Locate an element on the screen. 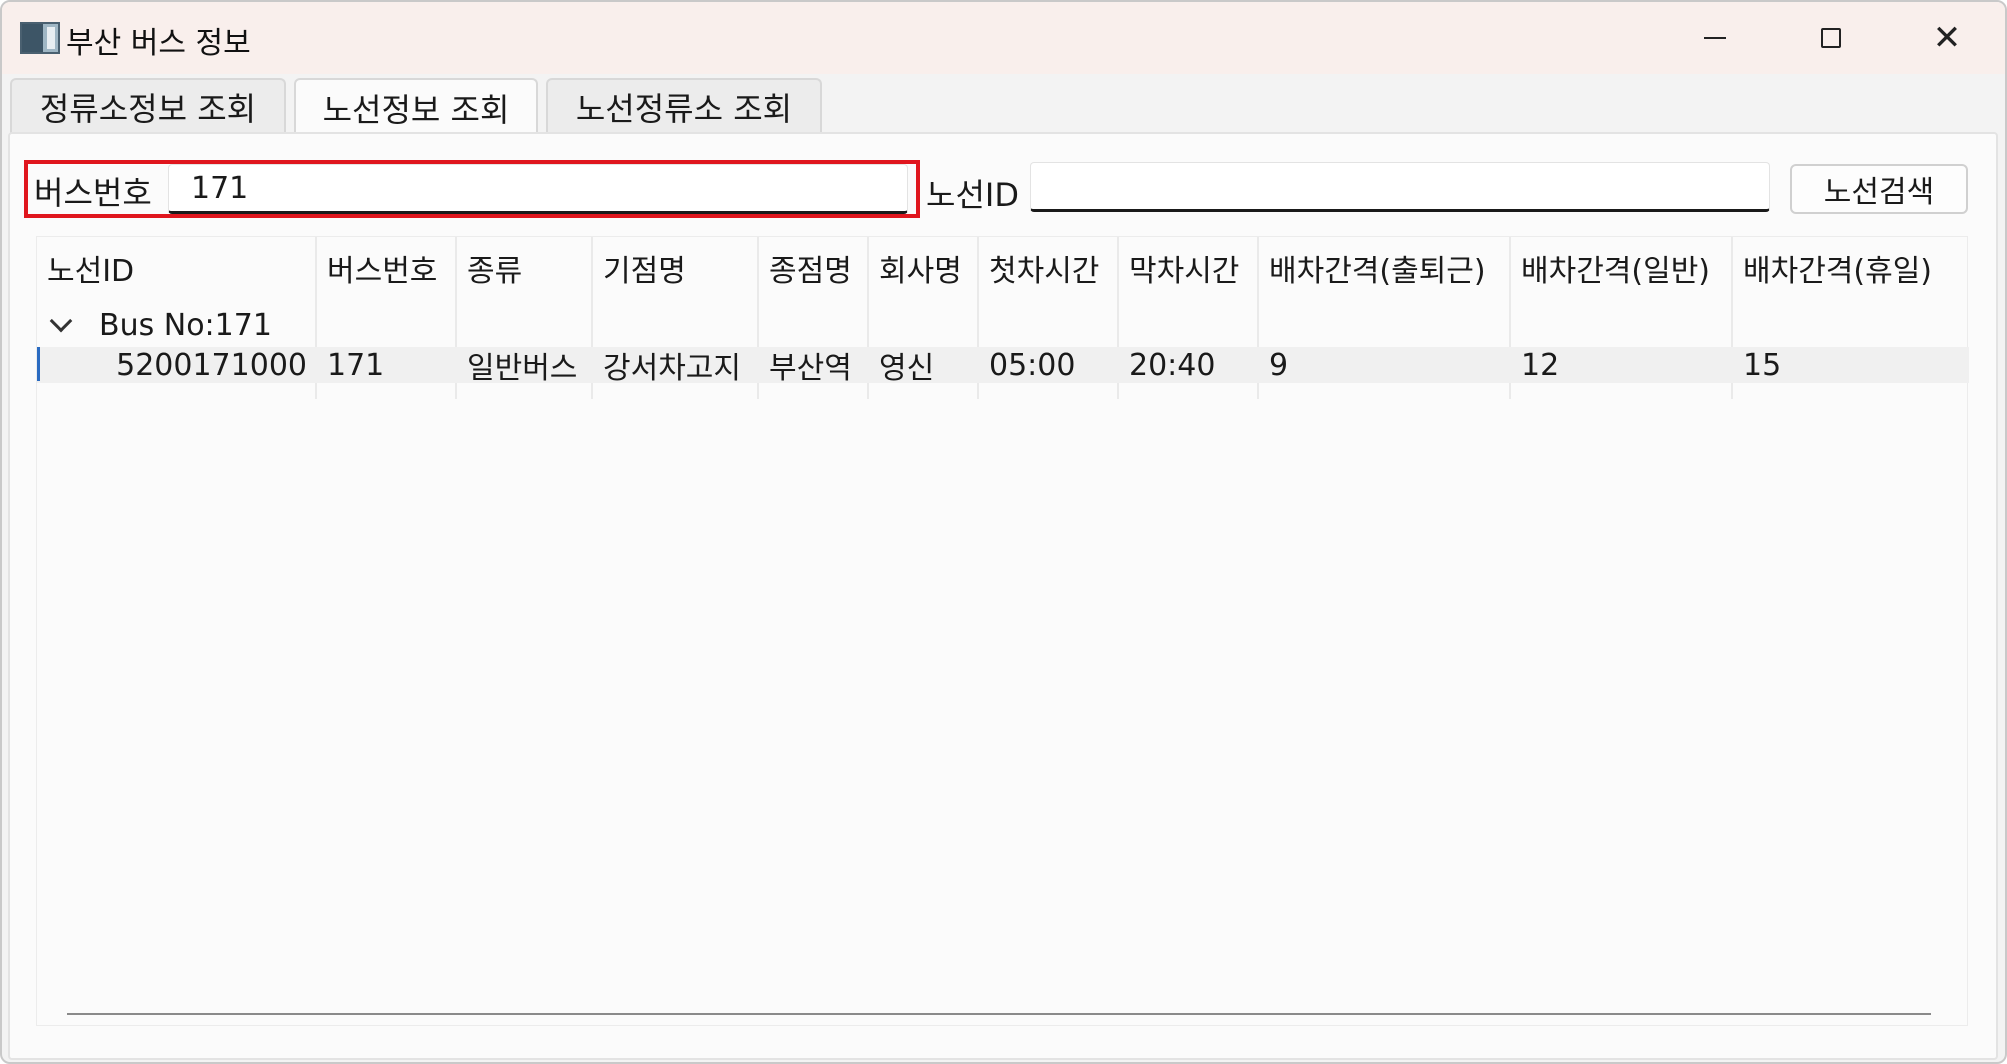 The height and width of the screenshot is (1064, 2007). tab-route-stop: 노선정류소 조회 is located at coordinates (684, 106).